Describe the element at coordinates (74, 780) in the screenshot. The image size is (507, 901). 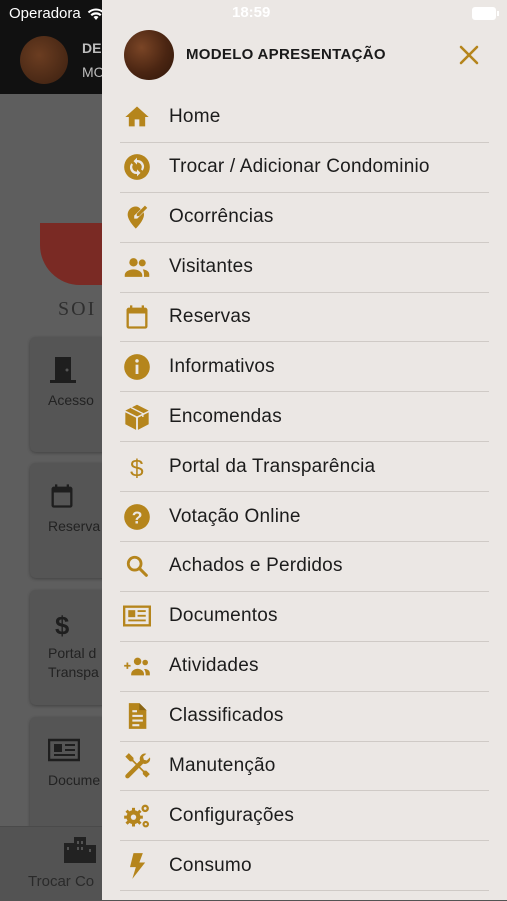
I see `background-card-label: Docume` at that location.